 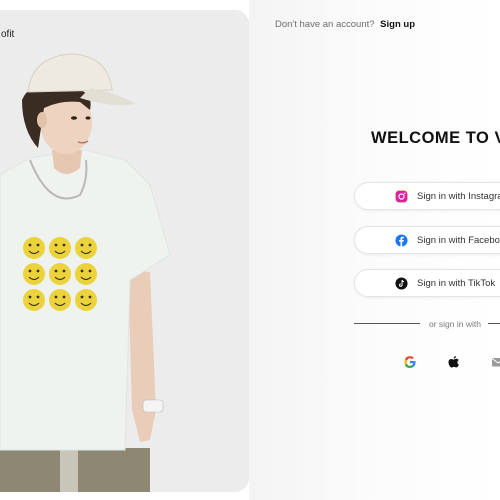 I want to click on instagram-signin-button: Sign in with Instagram, so click(x=427, y=196).